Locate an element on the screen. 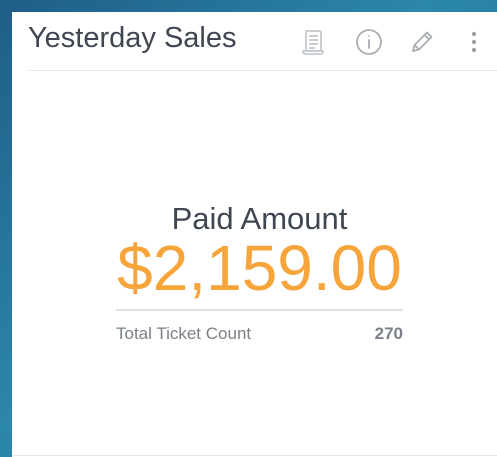 The image size is (497, 457). kpi-value: $2,159.00 is located at coordinates (259, 268).